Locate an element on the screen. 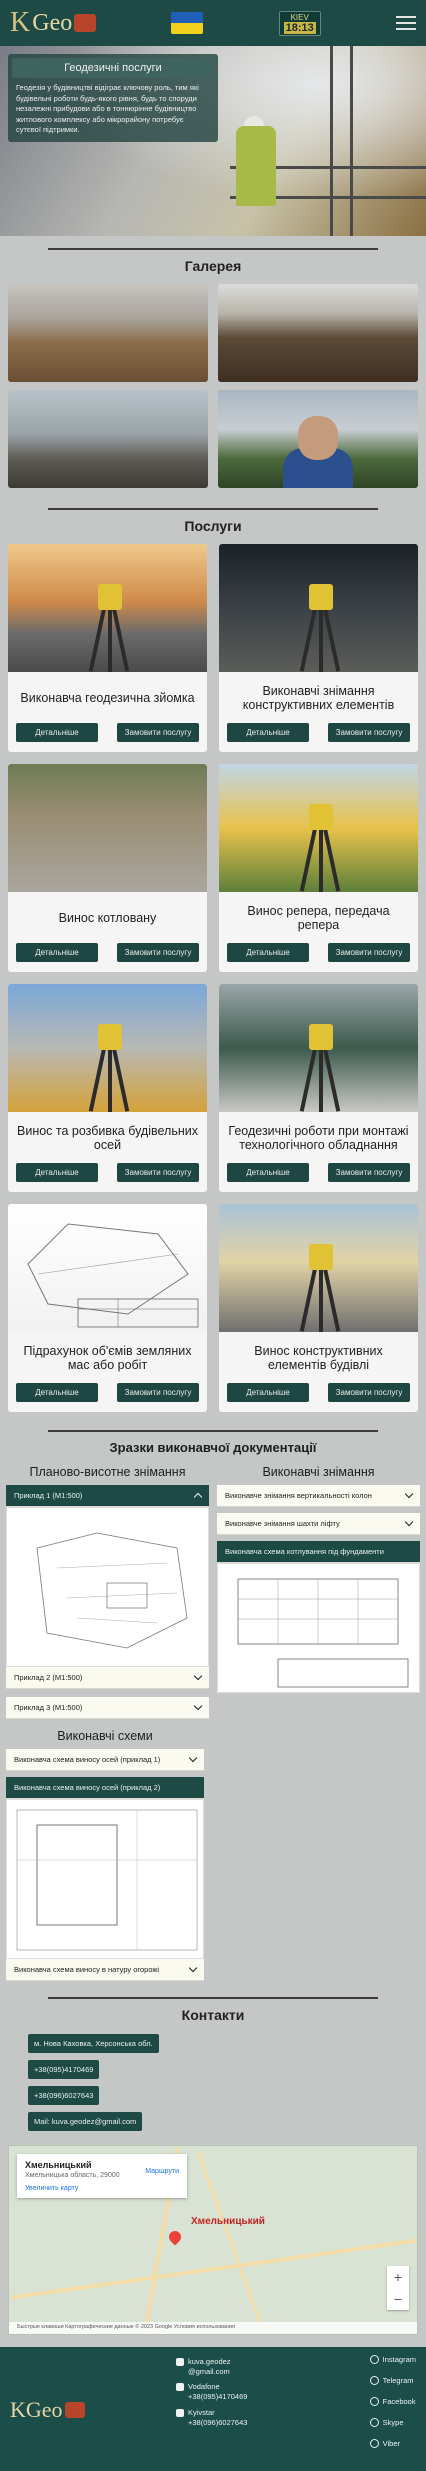 The image size is (426, 2471). map-enlarge-link: Увеличить карту is located at coordinates (102, 2188).